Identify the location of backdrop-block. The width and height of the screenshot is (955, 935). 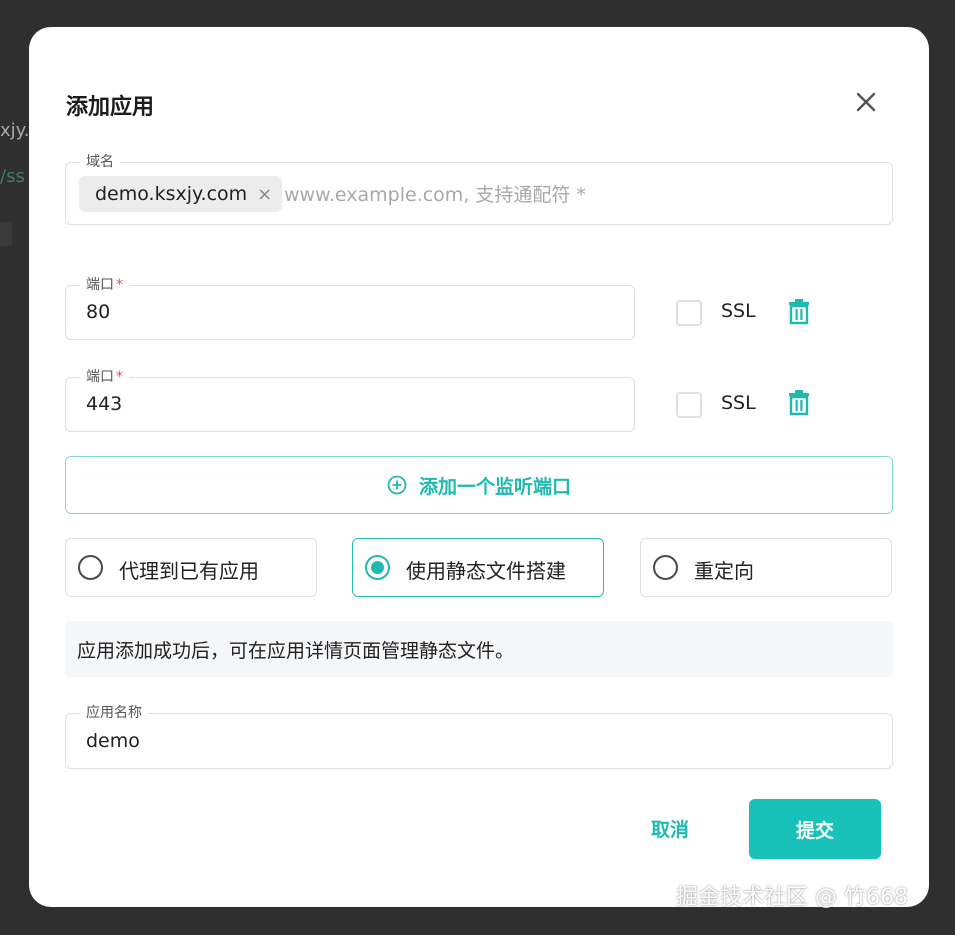
(6, 234).